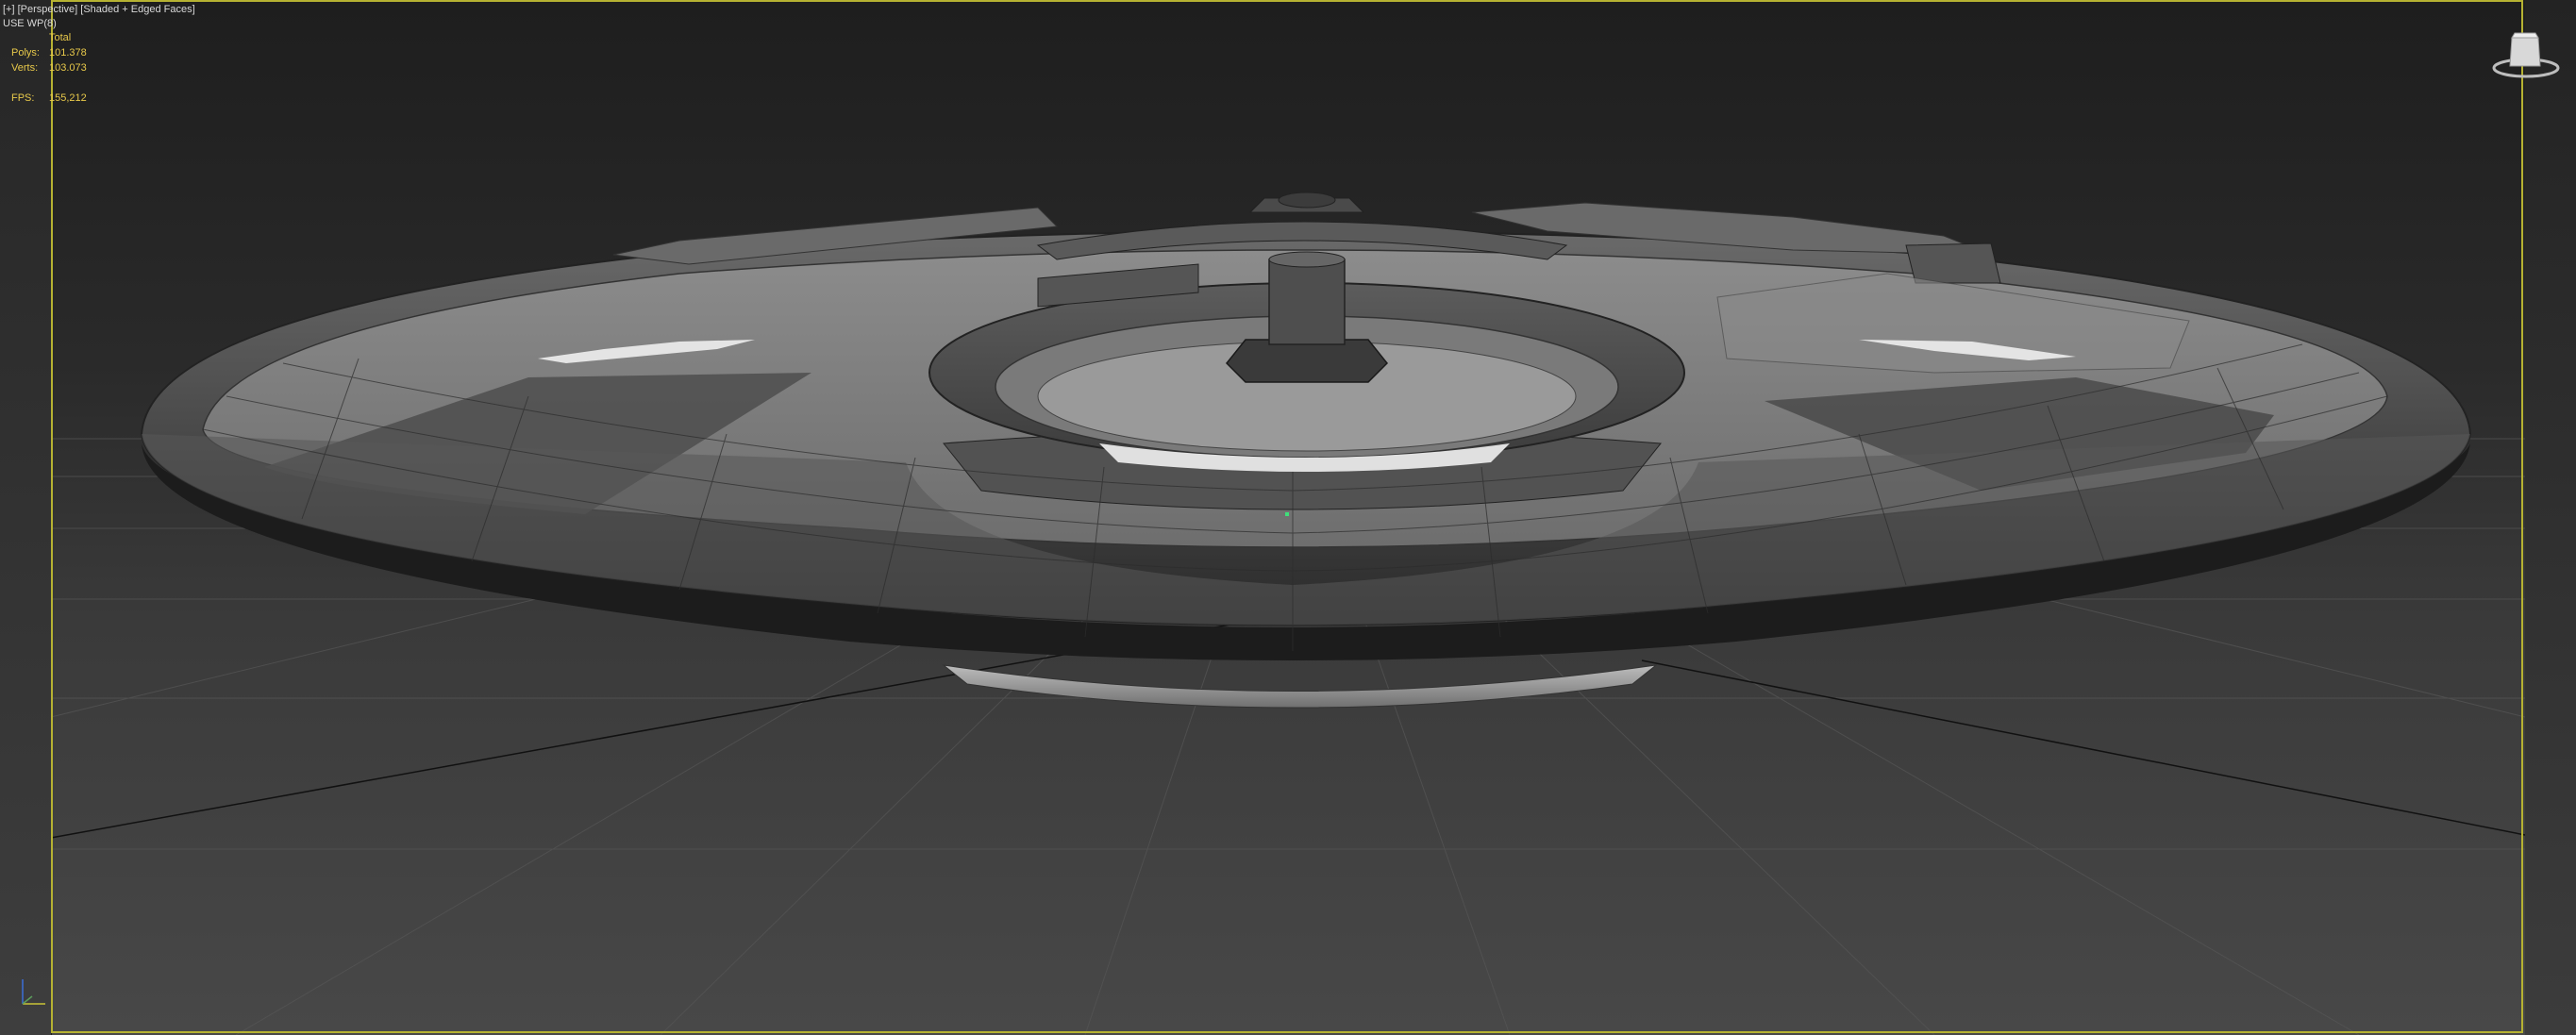 The image size is (2576, 1035). What do you see at coordinates (68, 68) in the screenshot?
I see `stats-verts-value: 103.073` at bounding box center [68, 68].